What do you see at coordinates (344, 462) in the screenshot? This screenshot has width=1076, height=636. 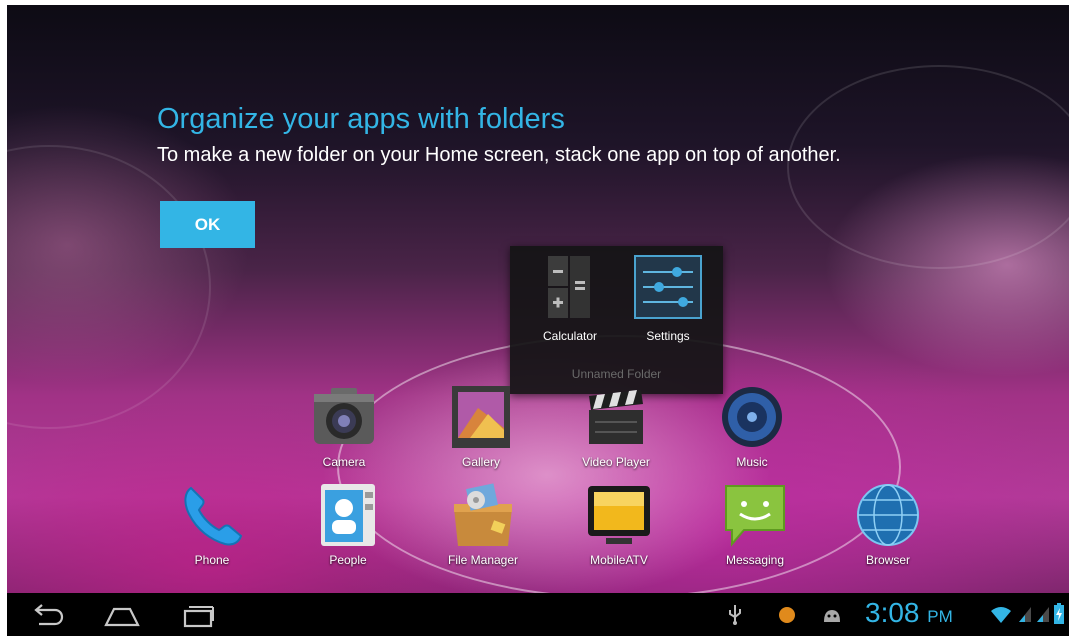 I see `app-label: Camera` at bounding box center [344, 462].